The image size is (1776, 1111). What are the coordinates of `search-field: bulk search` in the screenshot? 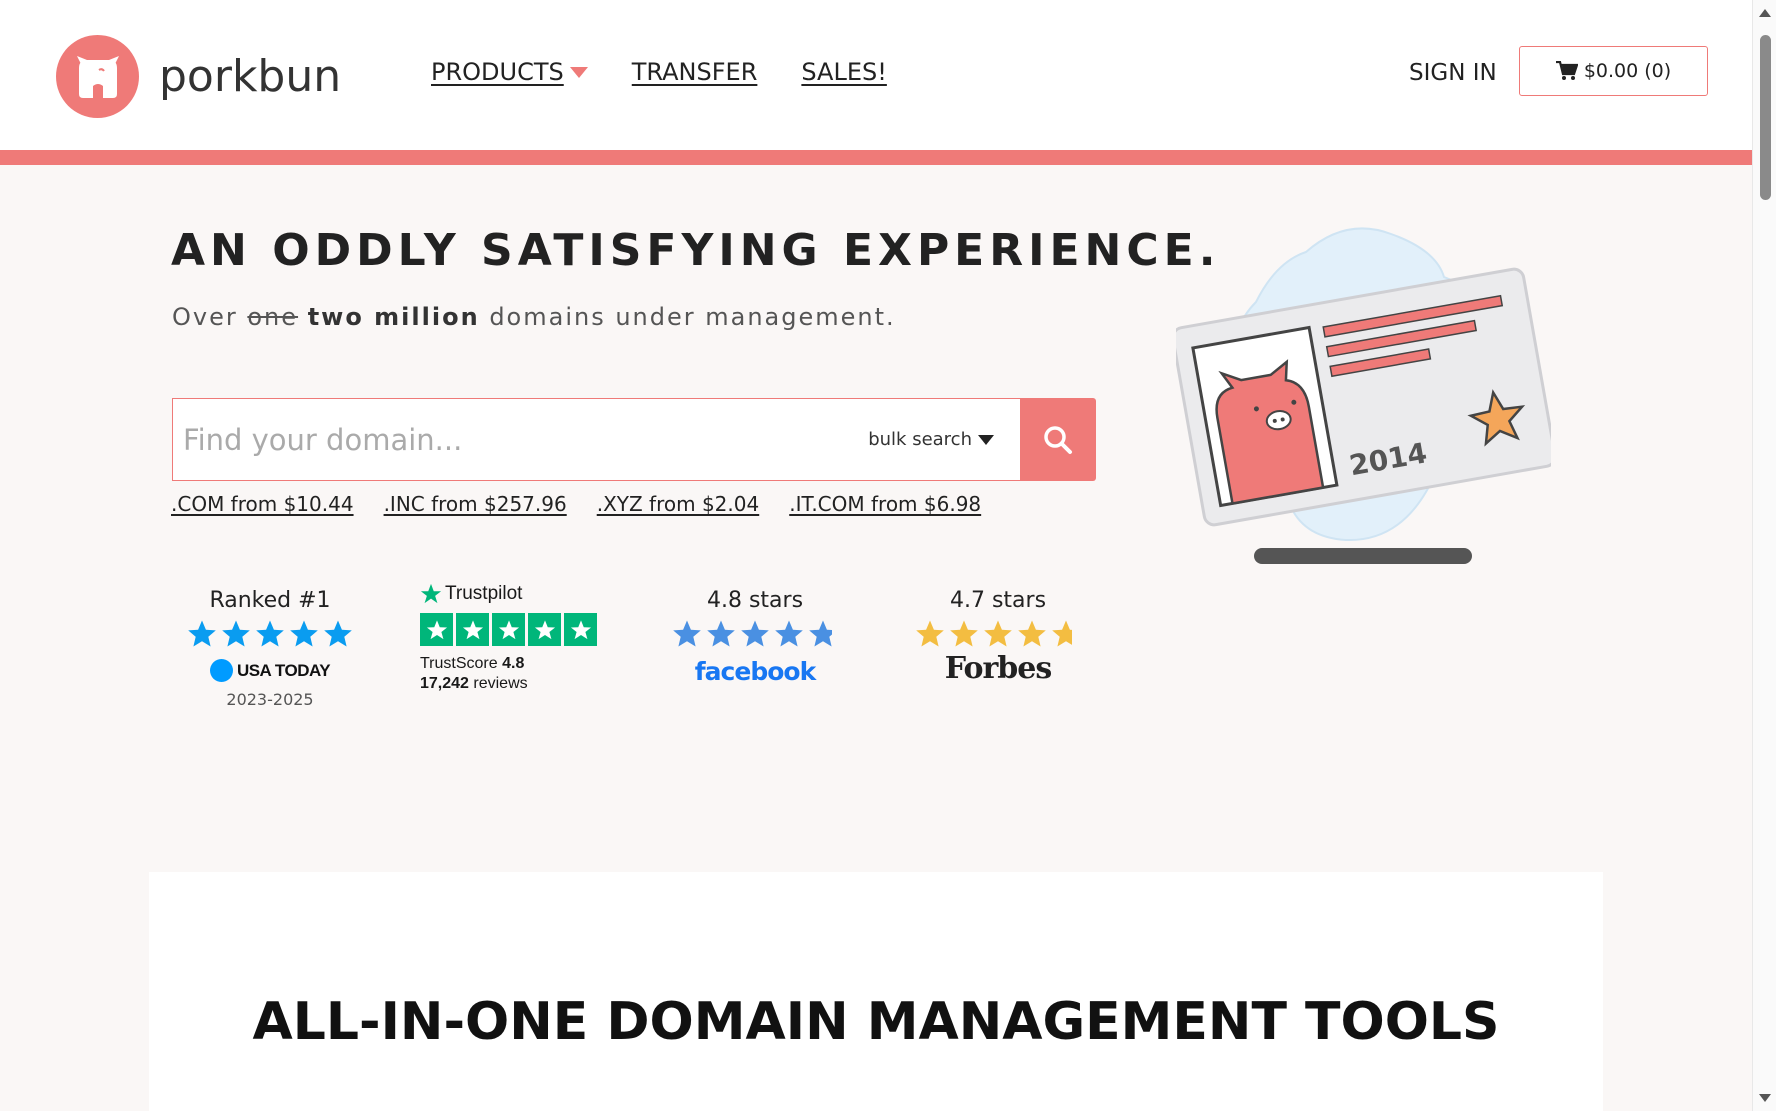 It's located at (596, 439).